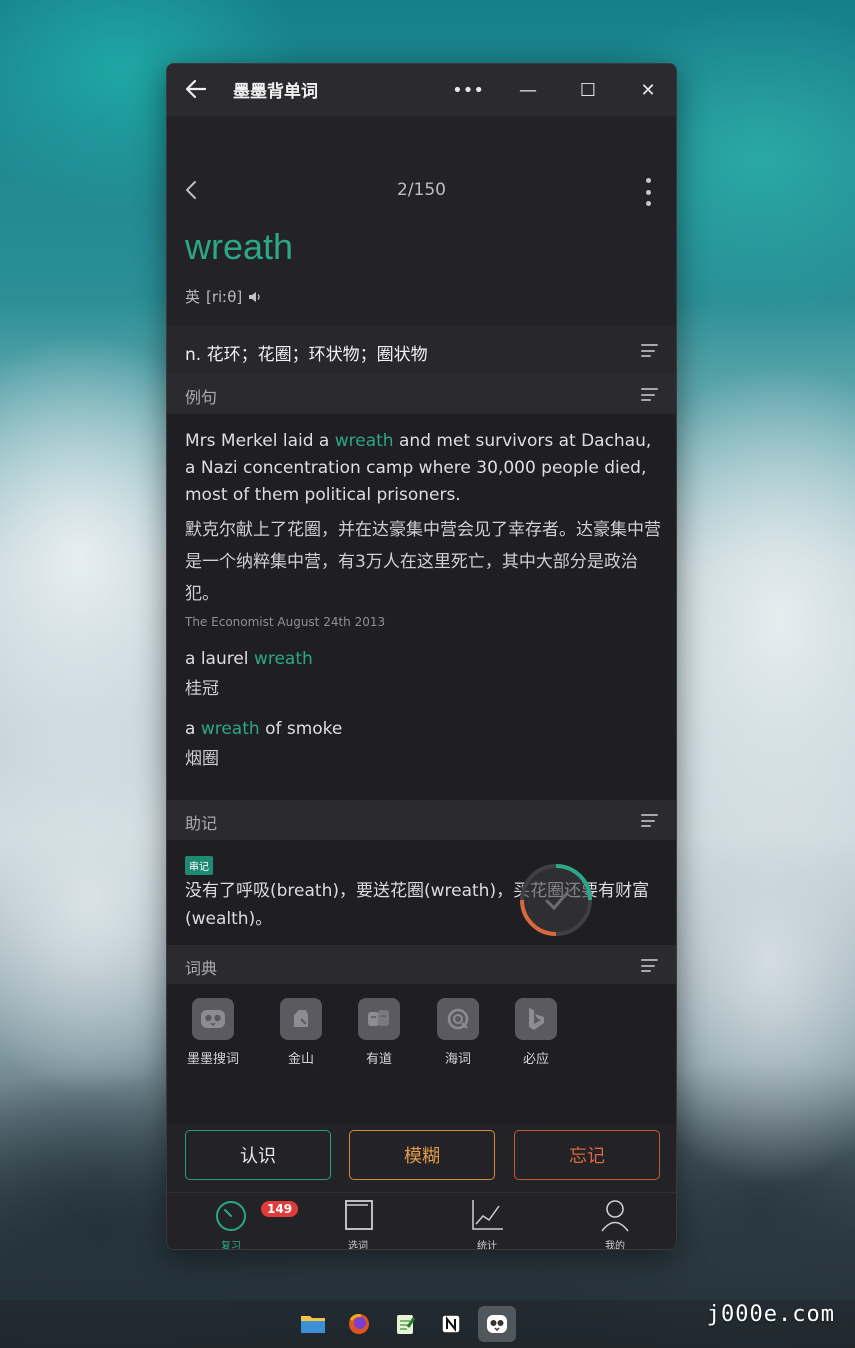 Image resolution: width=855 pixels, height=1348 pixels. I want to click on phrase-zh: 桂冠, so click(202, 689).